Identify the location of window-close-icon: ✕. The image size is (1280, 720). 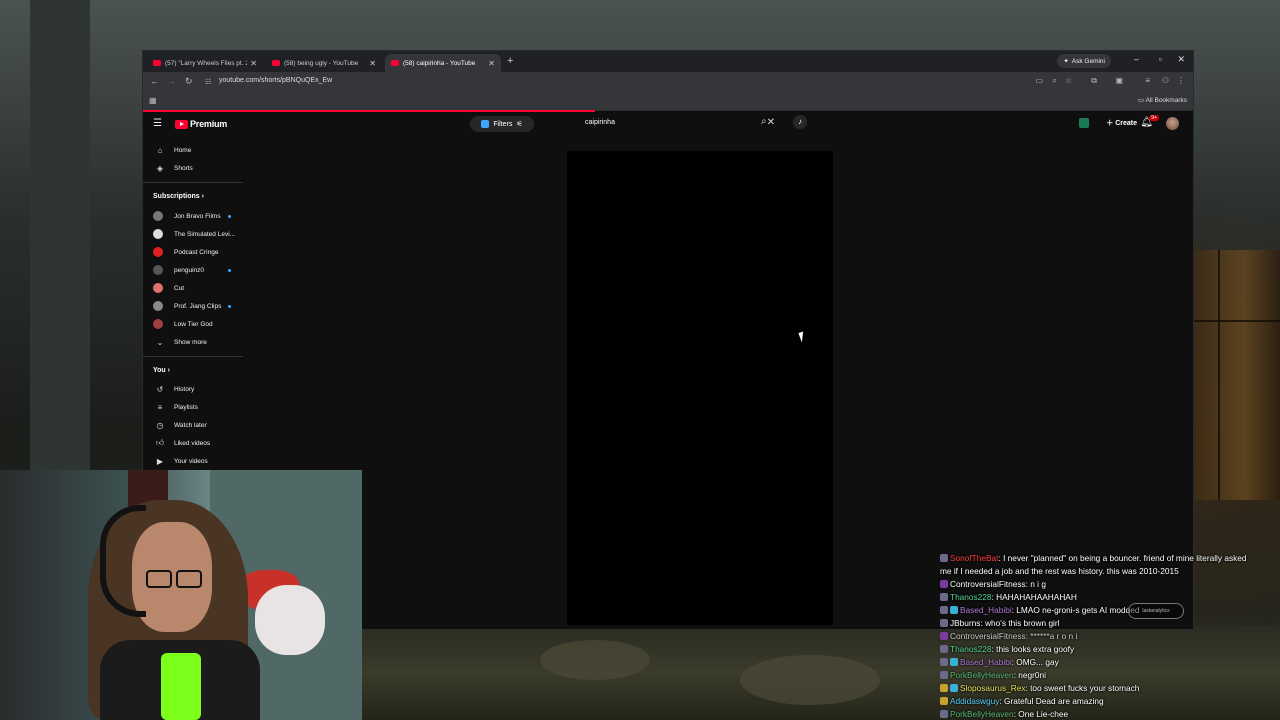
(1181, 59).